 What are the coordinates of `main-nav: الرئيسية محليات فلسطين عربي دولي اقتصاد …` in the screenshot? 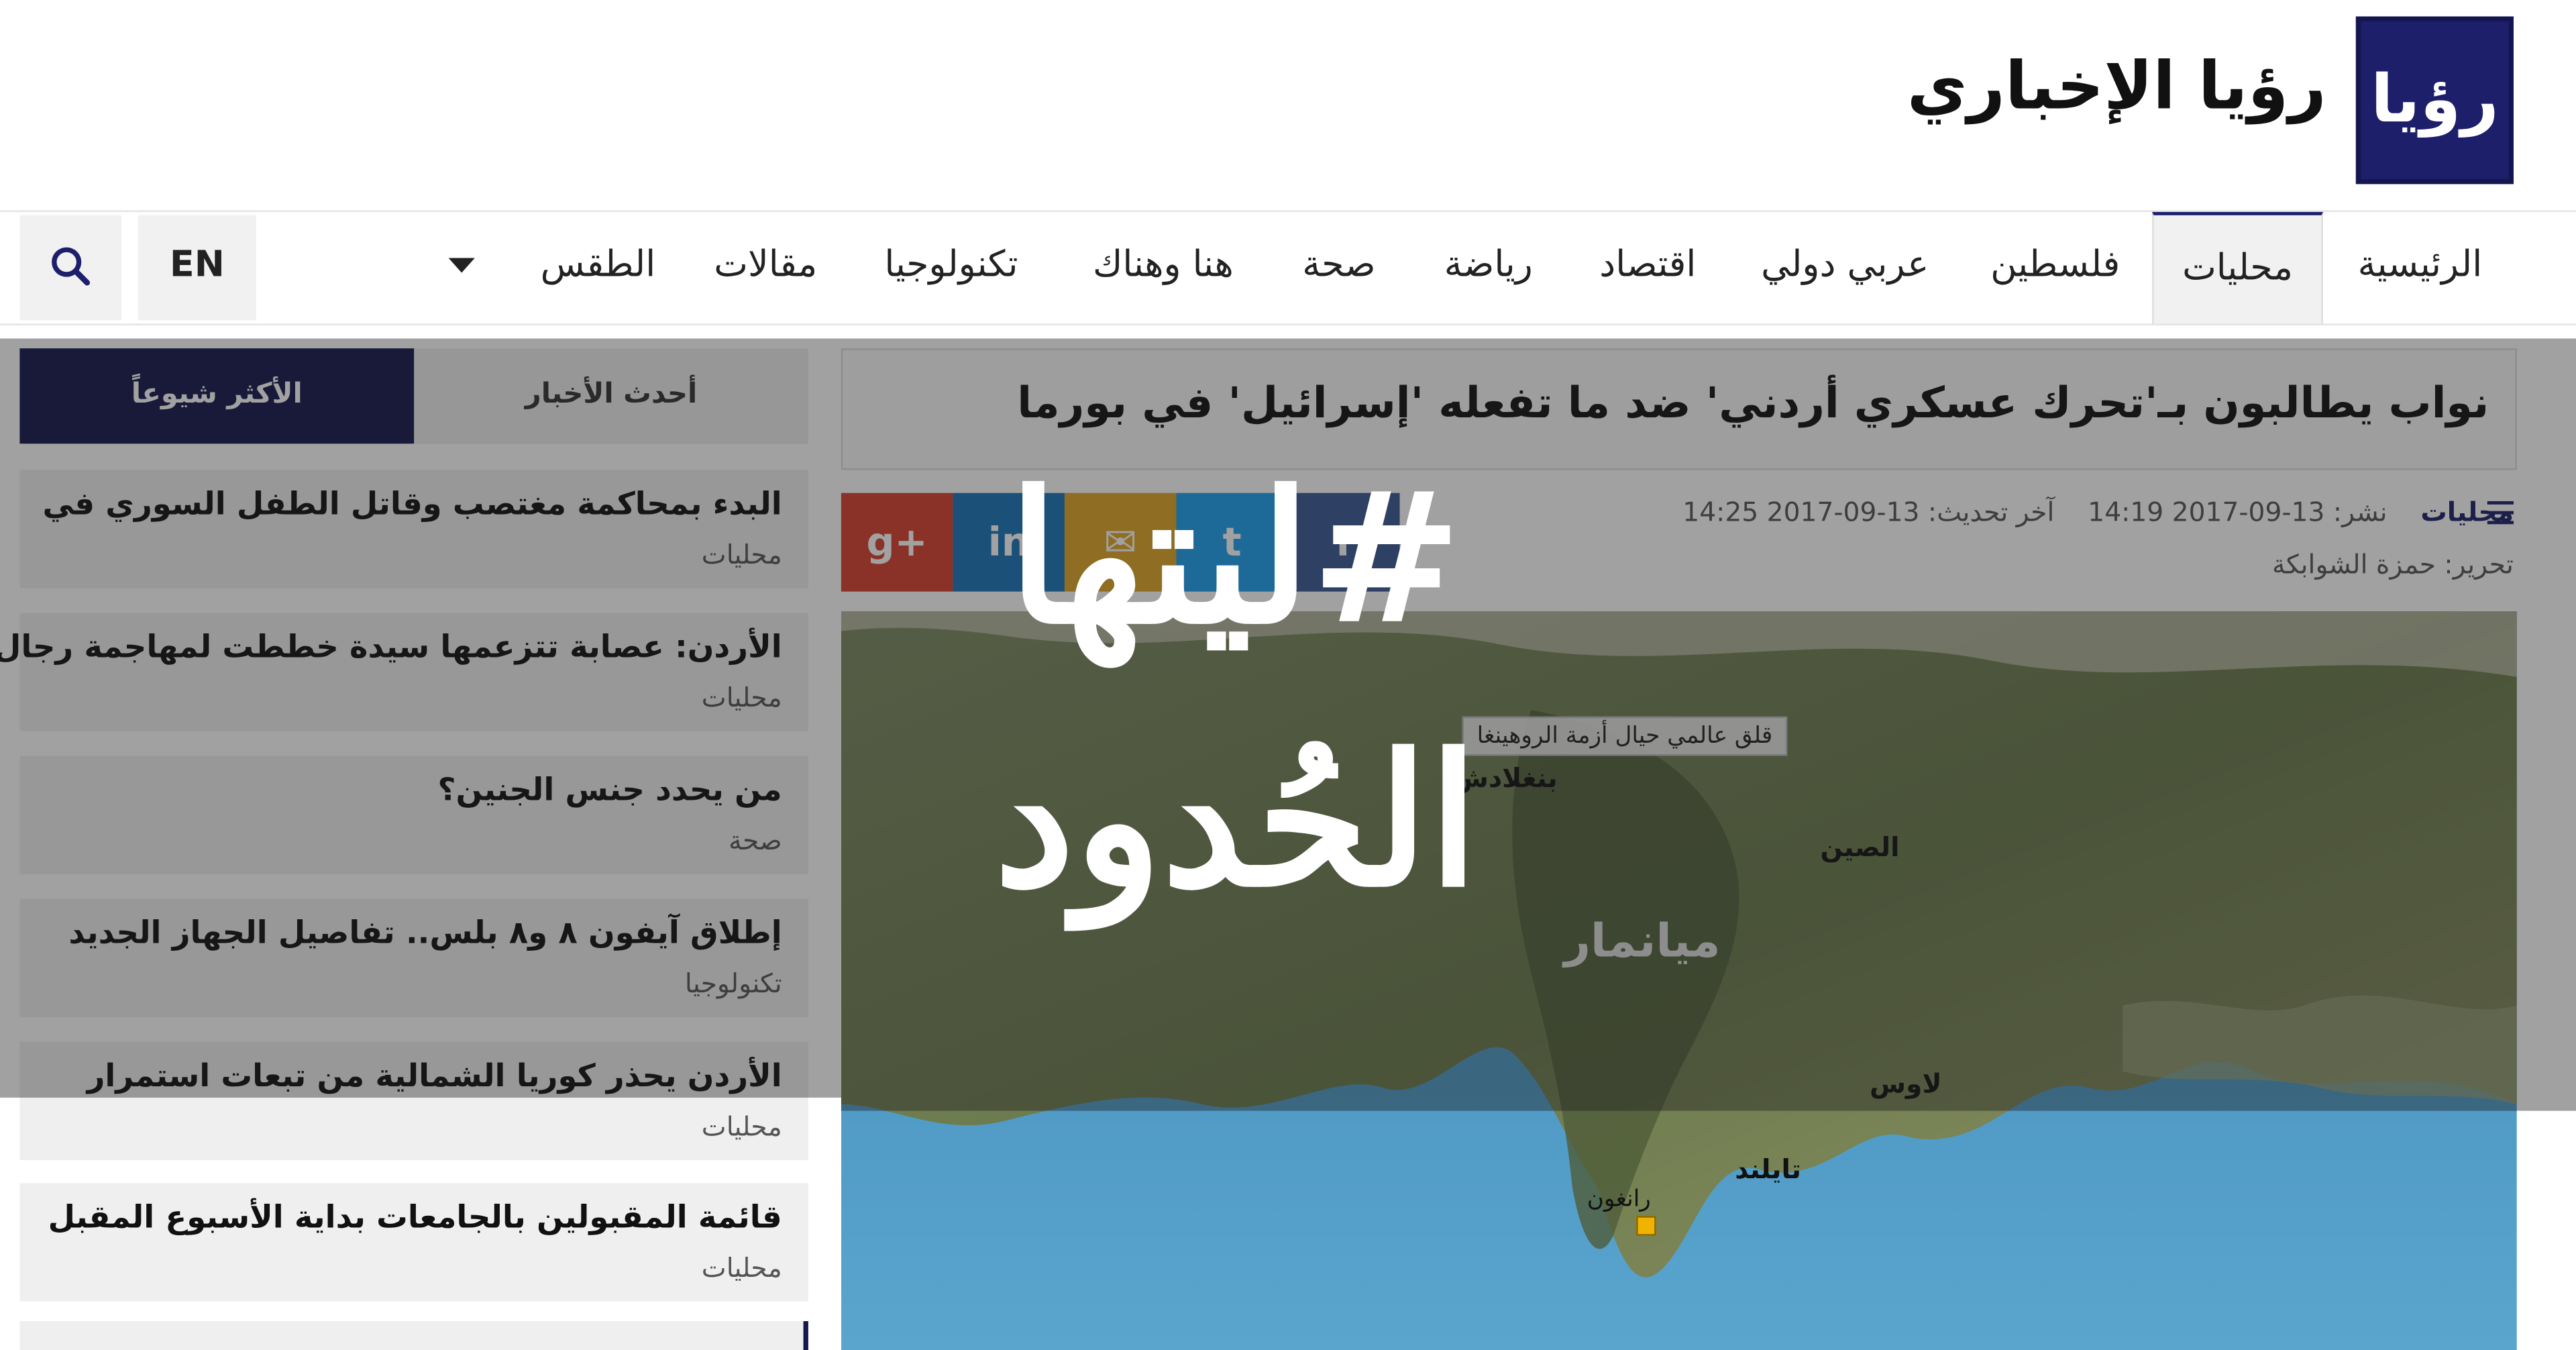 It's located at (1288, 267).